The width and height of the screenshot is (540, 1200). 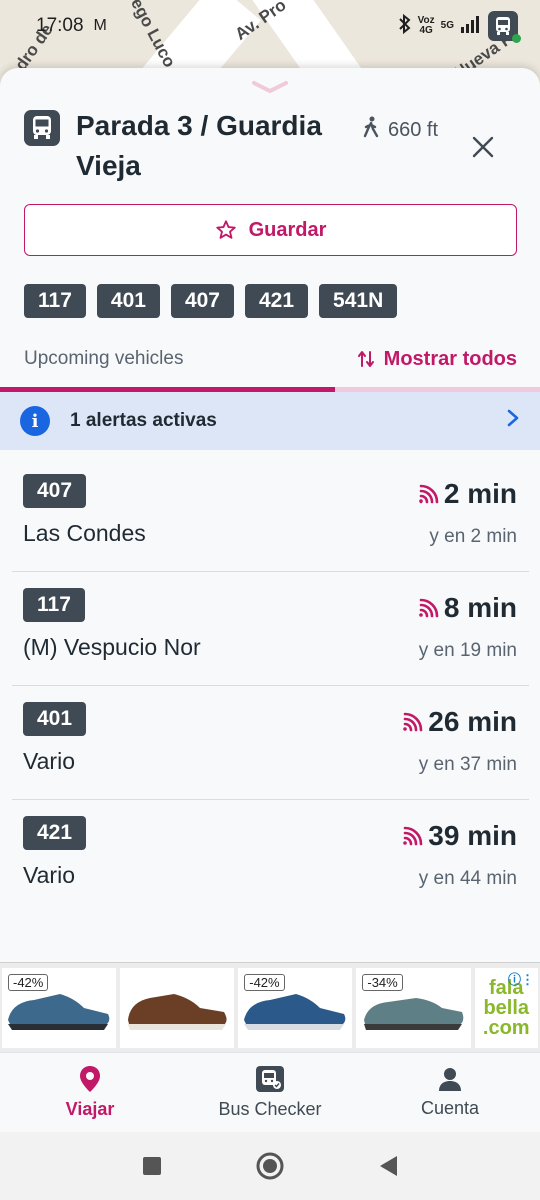 What do you see at coordinates (55, 301) in the screenshot?
I see `route-chip: 117` at bounding box center [55, 301].